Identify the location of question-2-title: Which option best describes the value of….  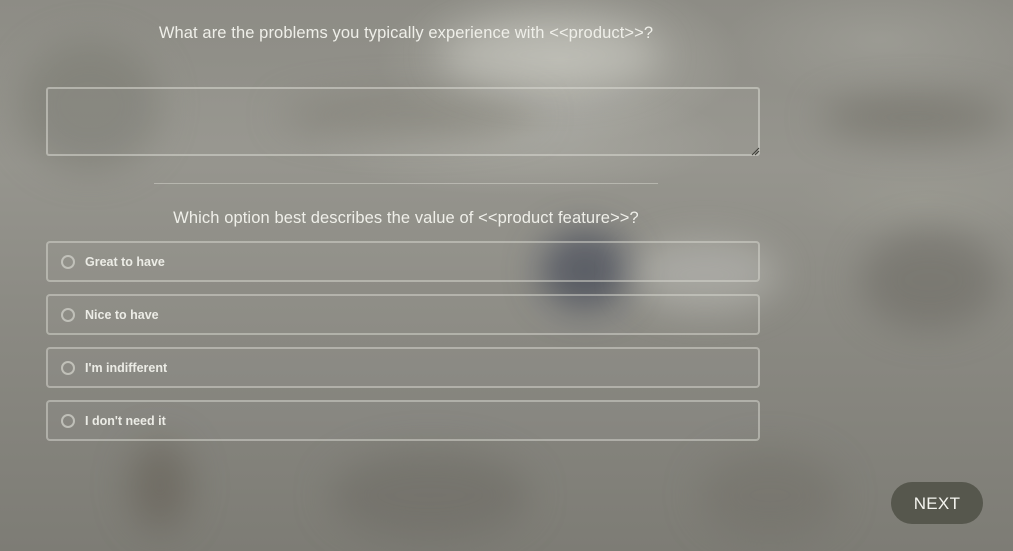
(406, 218).